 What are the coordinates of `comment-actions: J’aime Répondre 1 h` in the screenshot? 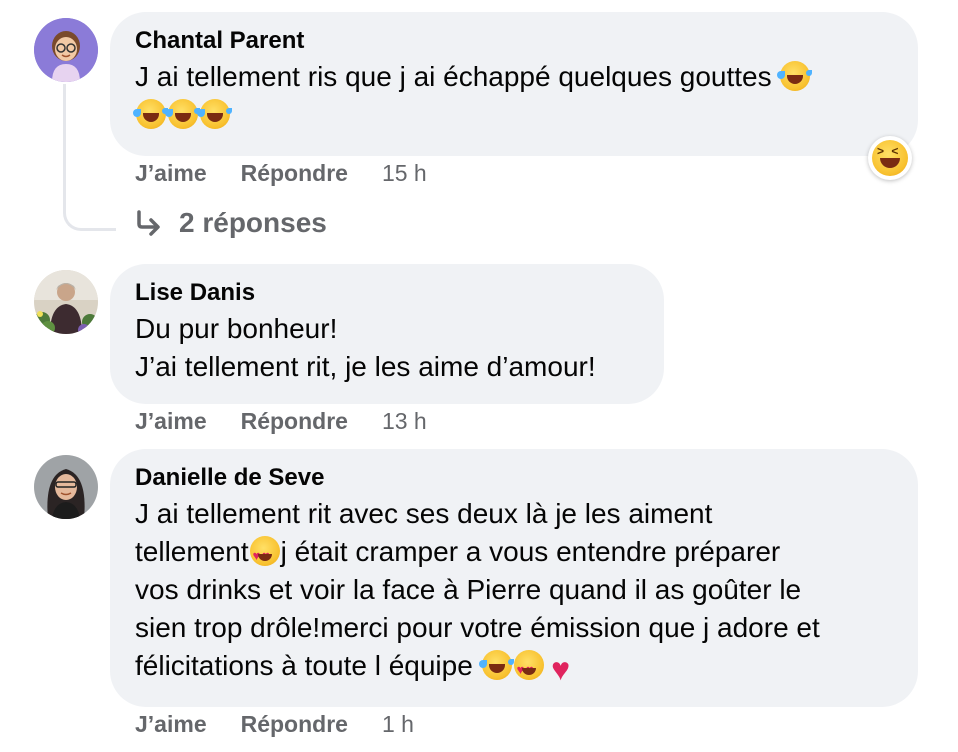 It's located at (274, 724).